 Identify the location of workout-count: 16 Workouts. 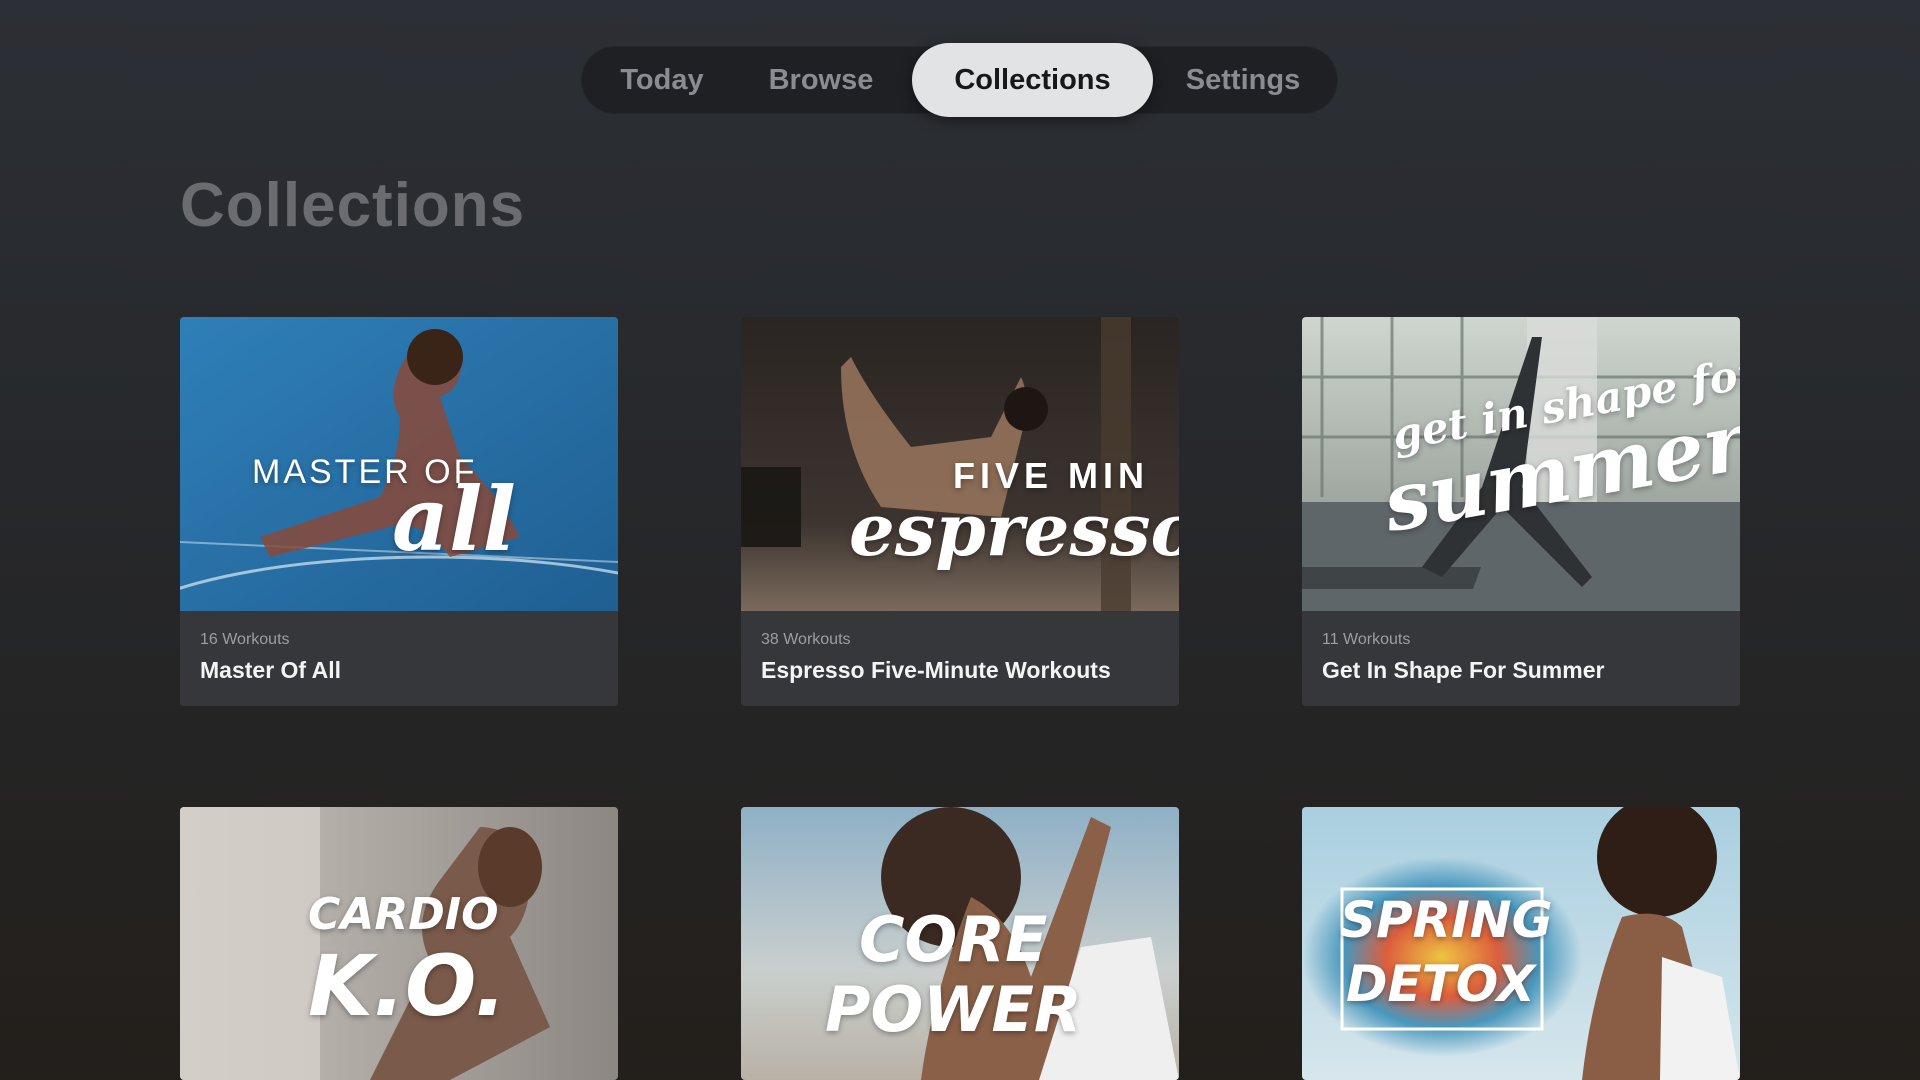
(245, 639).